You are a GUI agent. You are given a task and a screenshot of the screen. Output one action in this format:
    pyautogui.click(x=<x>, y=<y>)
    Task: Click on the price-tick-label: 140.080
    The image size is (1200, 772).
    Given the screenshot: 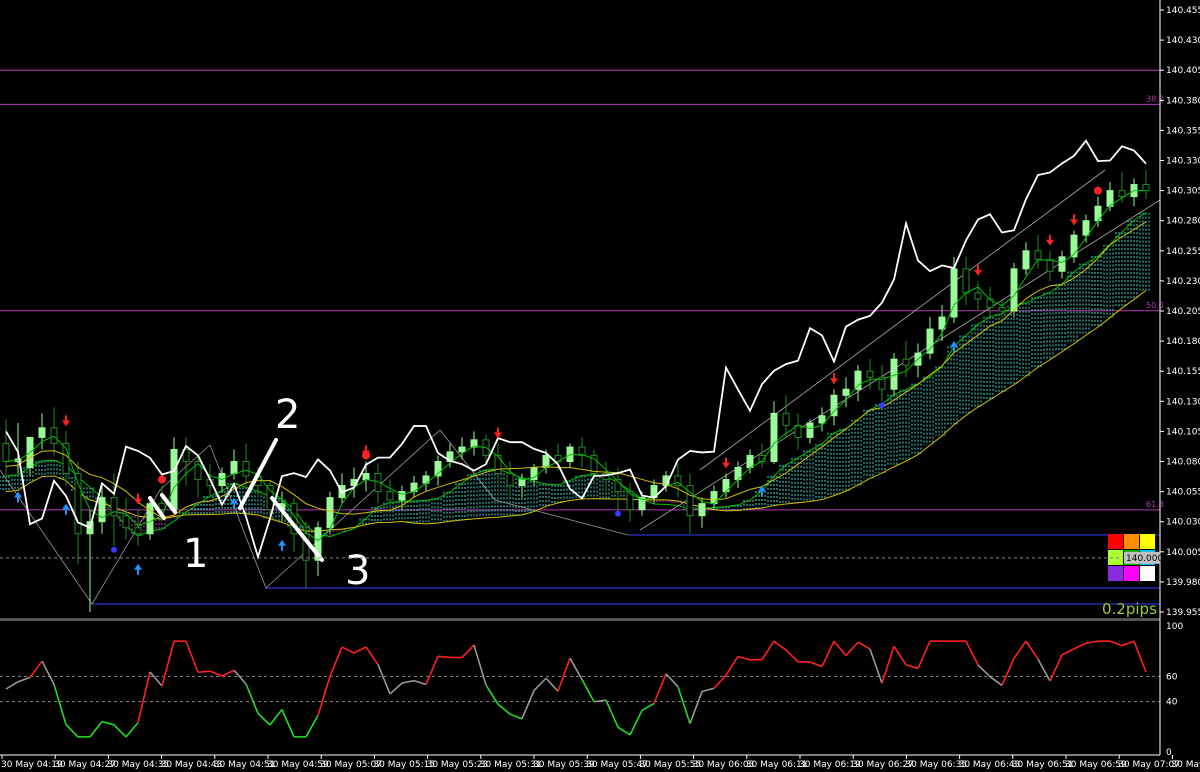 What is the action you would take?
    pyautogui.click(x=1183, y=463)
    